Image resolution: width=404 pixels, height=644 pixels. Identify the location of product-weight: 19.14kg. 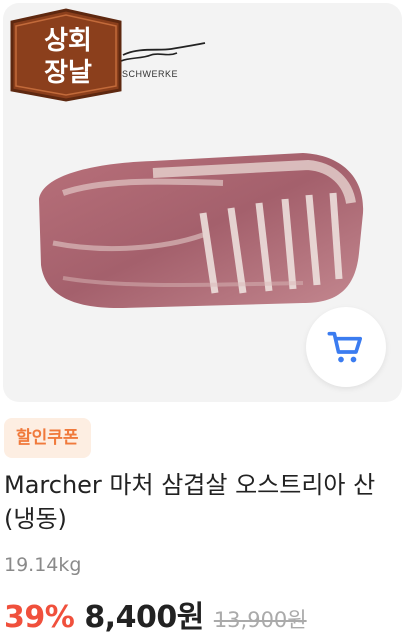
(43, 565).